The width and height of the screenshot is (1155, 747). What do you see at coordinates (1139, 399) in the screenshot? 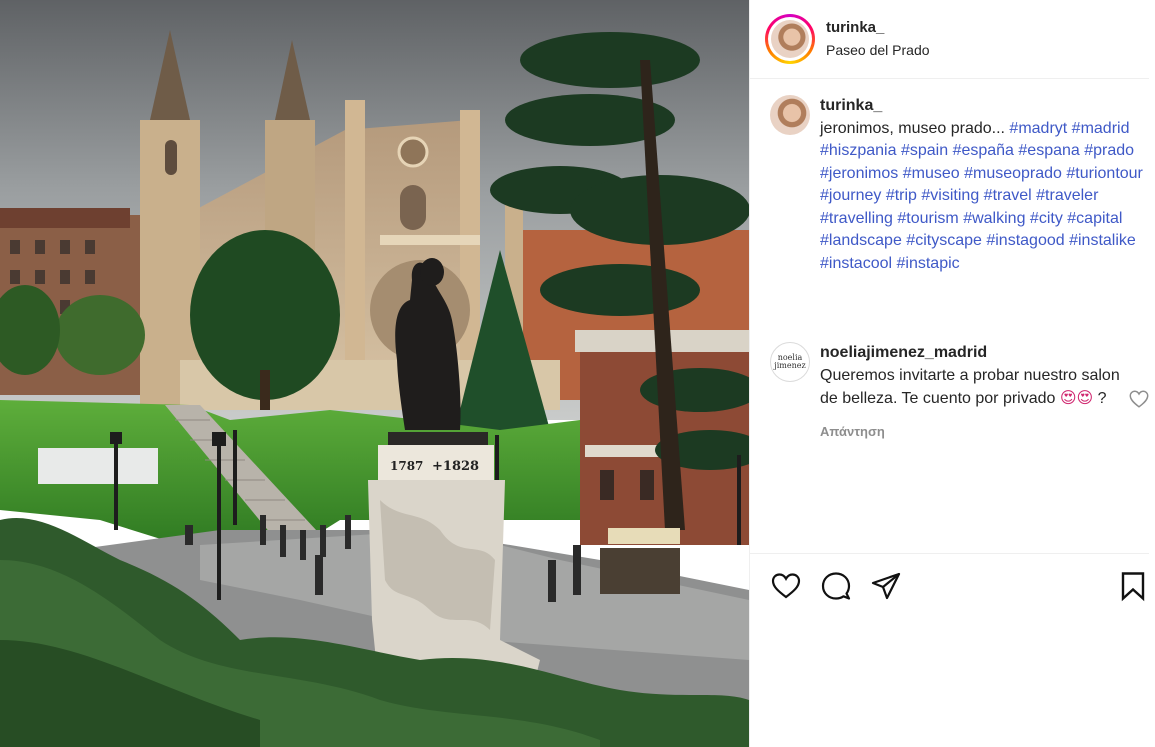
I see `comment-like-heart-icon` at bounding box center [1139, 399].